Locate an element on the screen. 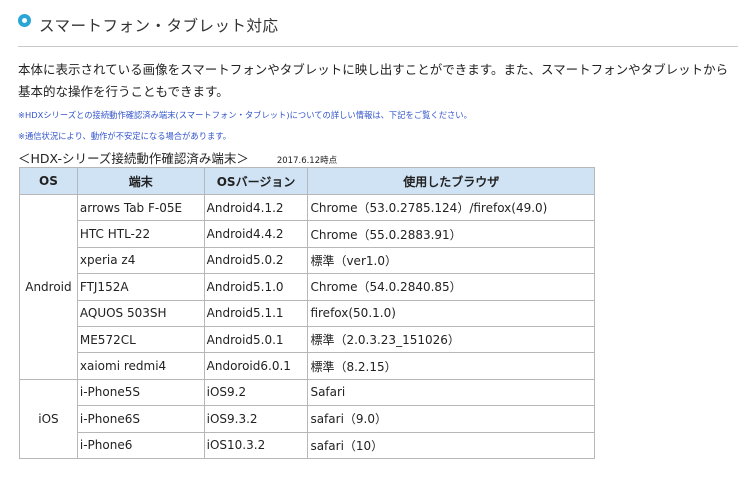 This screenshot has width=752, height=493. device-list-heading-row: ＜HDX-シリーズ接続動作確認済み端末＞ 2017.6.12時点 is located at coordinates (177, 157).